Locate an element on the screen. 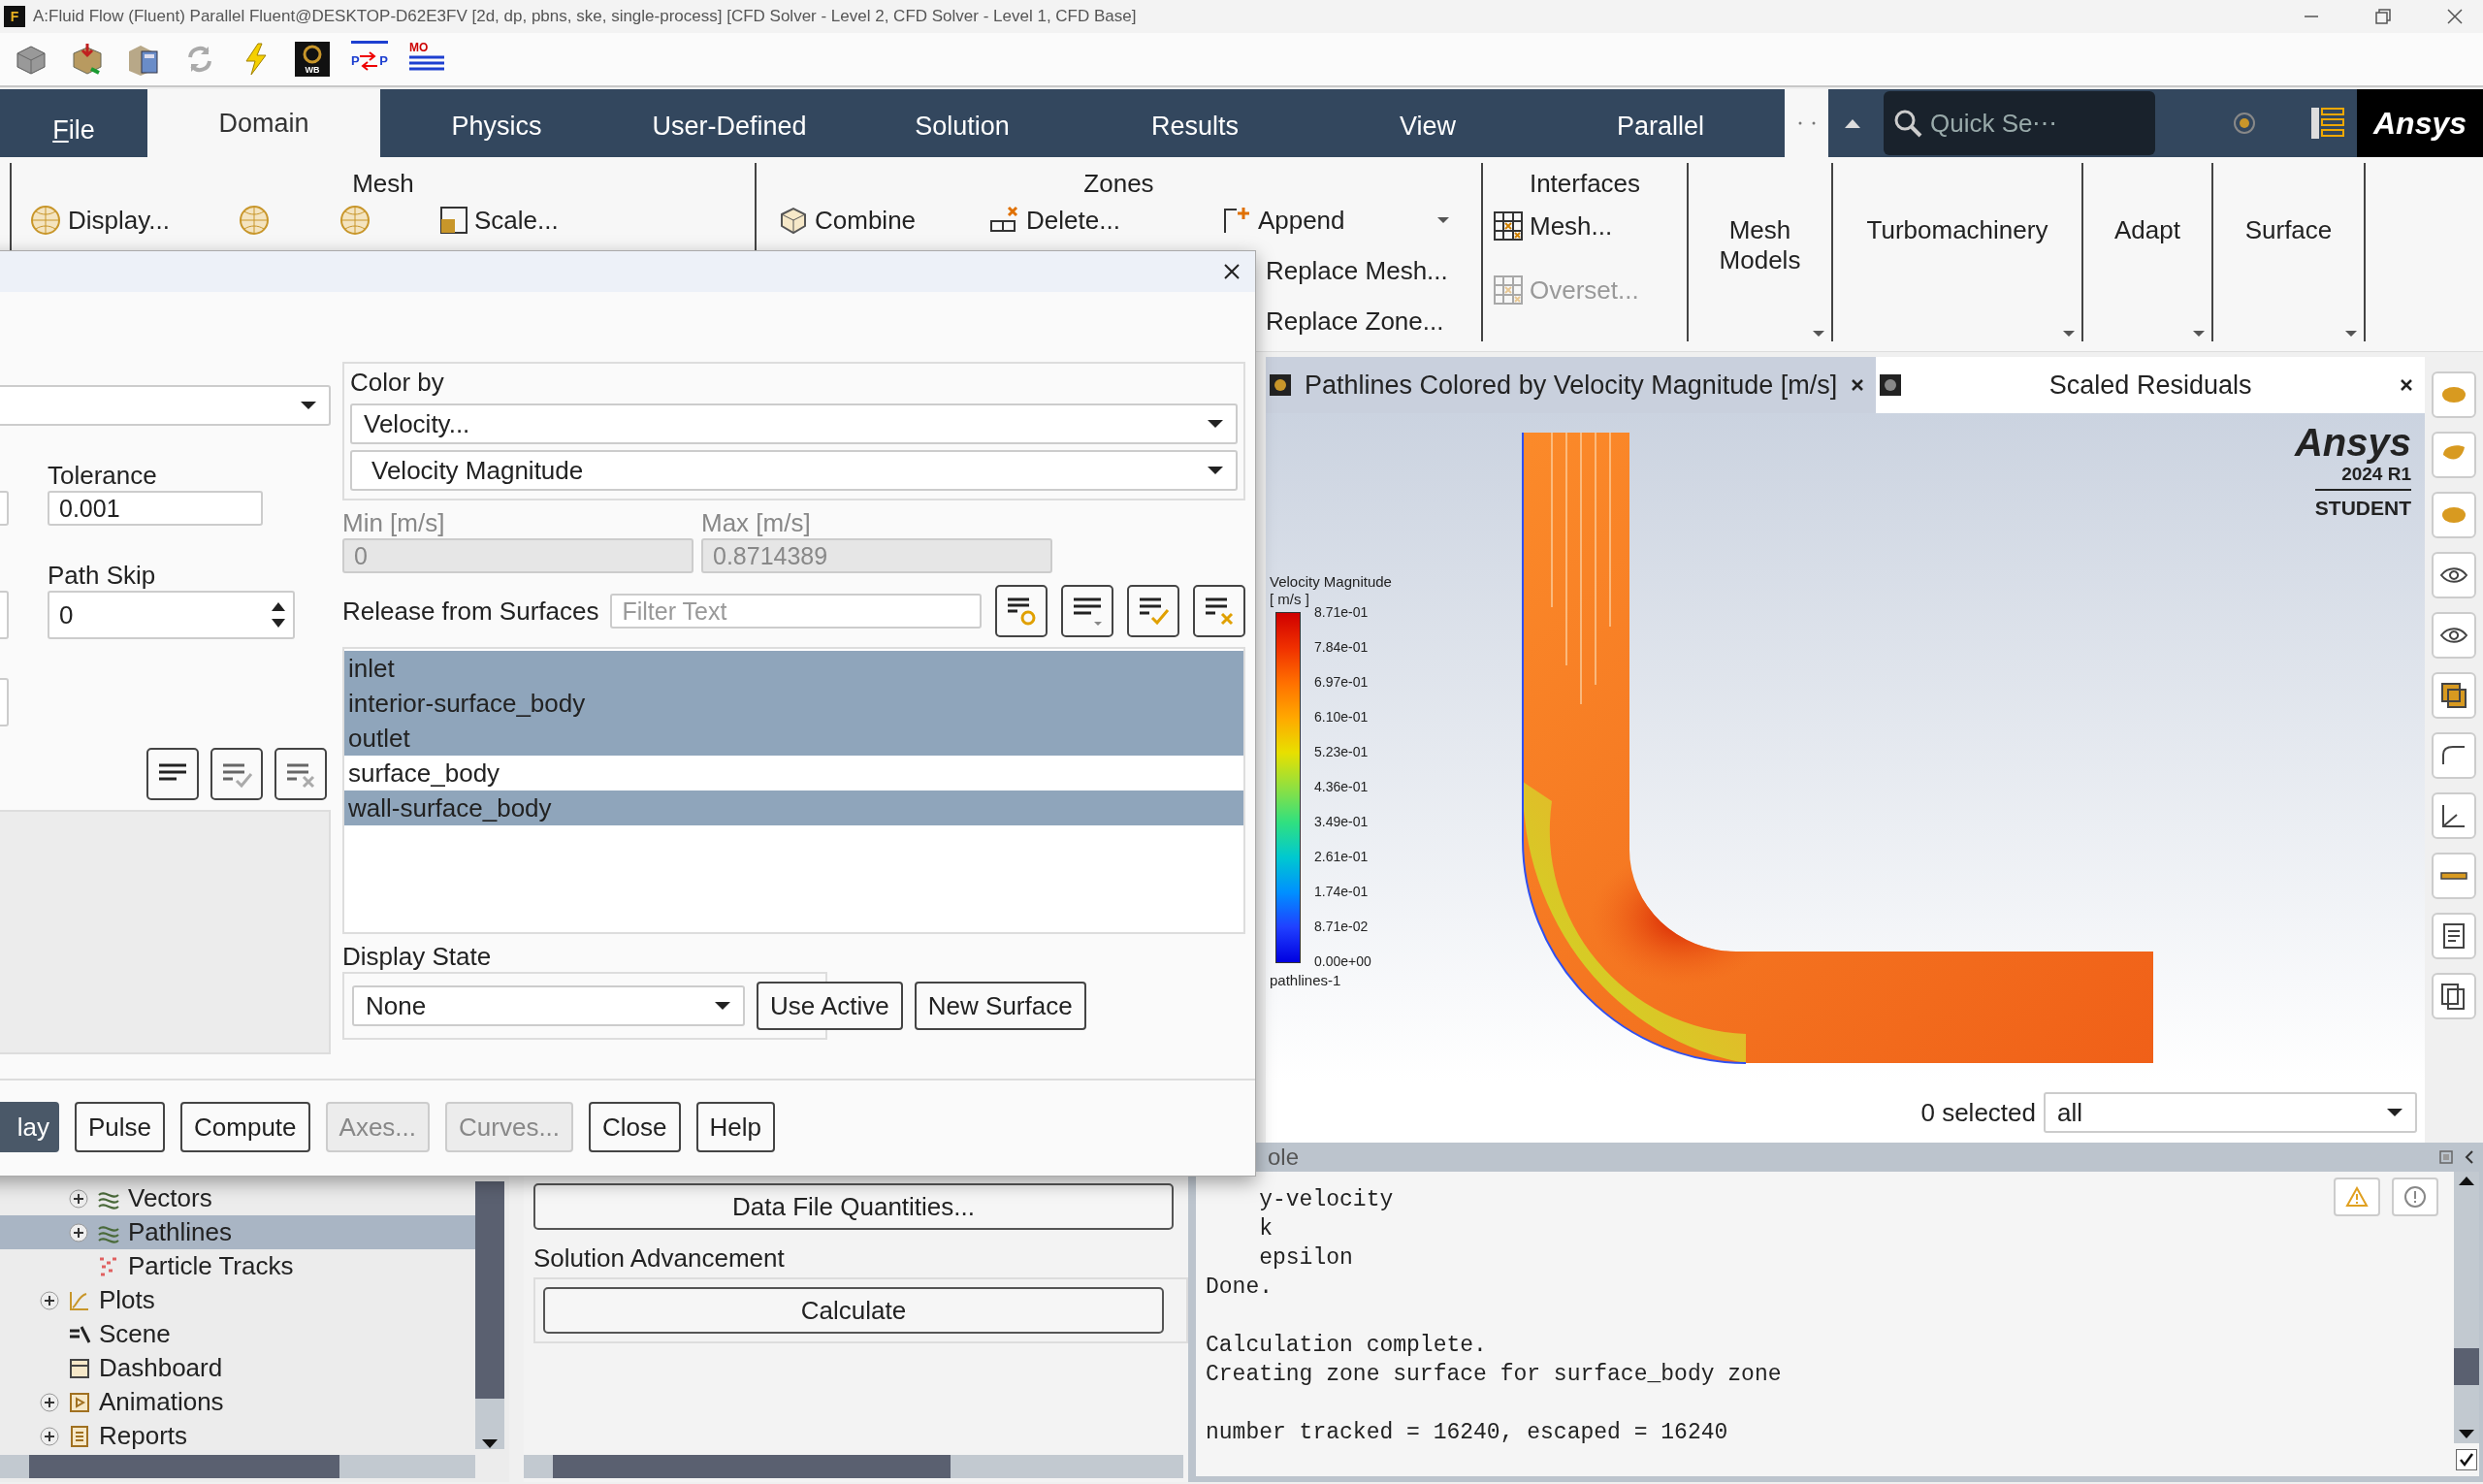 The image size is (2483, 1484). tree-item: Plots is located at coordinates (238, 1300).